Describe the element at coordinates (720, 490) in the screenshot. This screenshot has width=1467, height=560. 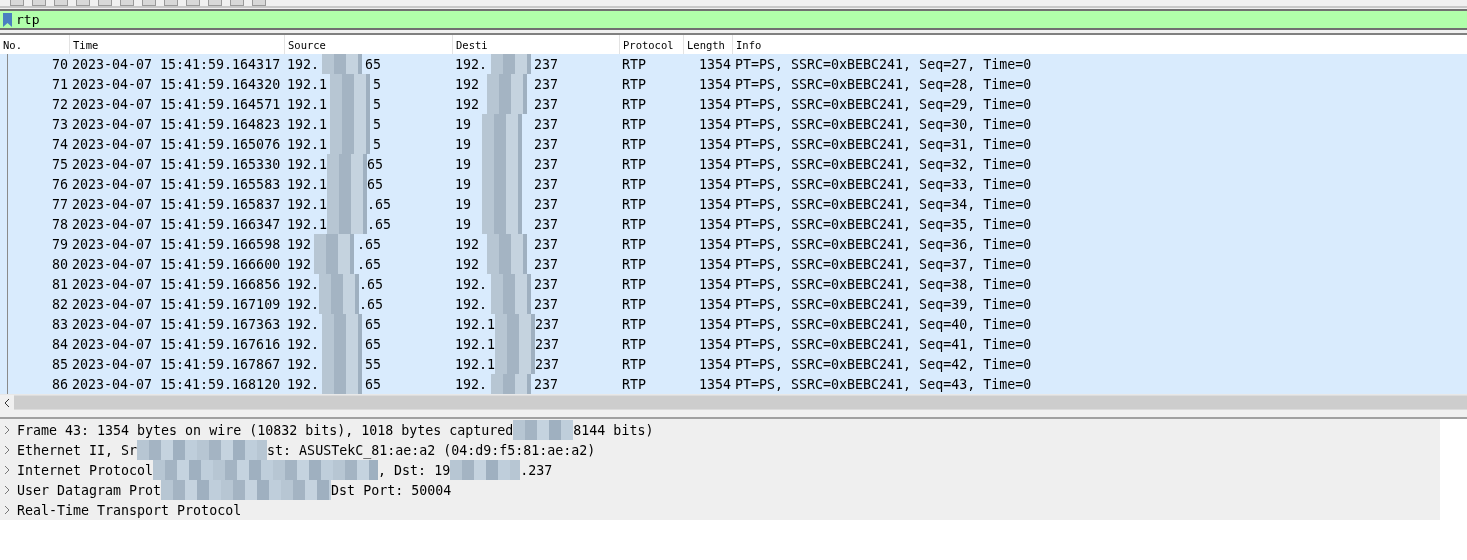
I see `detail-row: User Datagram Prot Dst Port: 50004` at that location.